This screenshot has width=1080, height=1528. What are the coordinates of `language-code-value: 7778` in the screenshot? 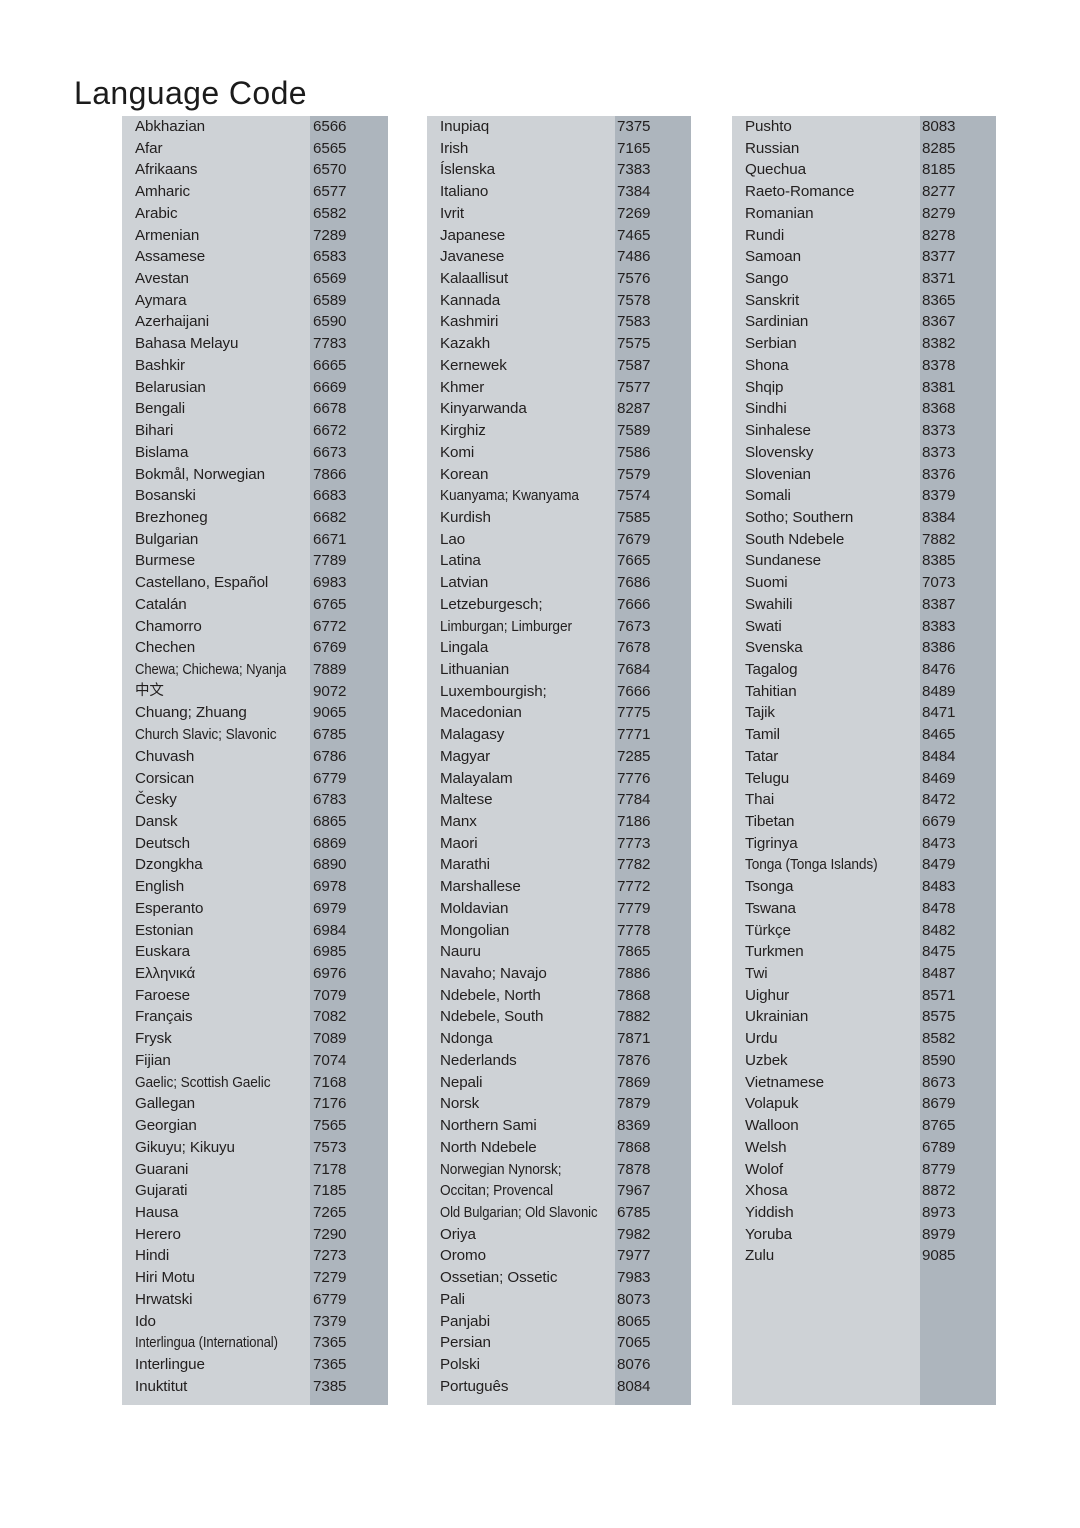 It's located at (634, 930).